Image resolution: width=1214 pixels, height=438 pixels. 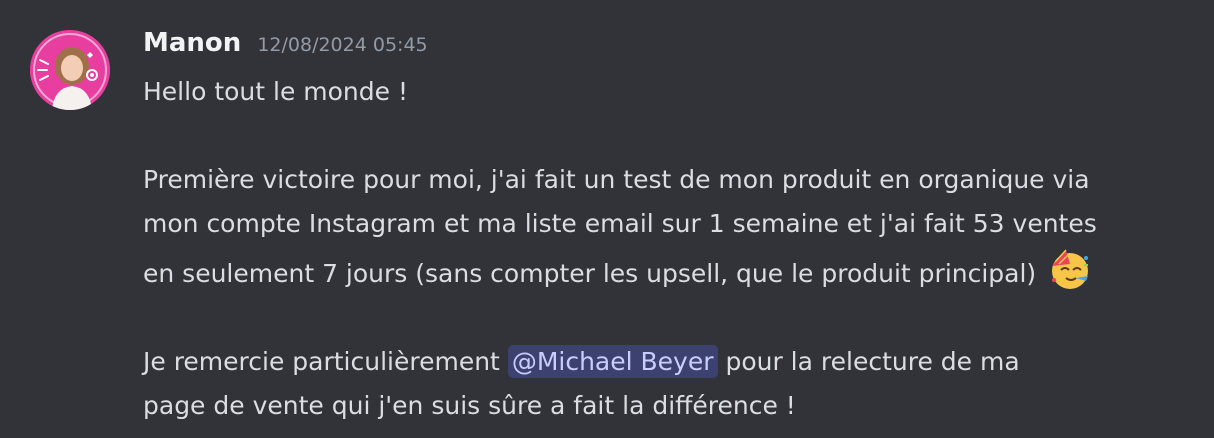 I want to click on username: Manon, so click(x=192, y=43).